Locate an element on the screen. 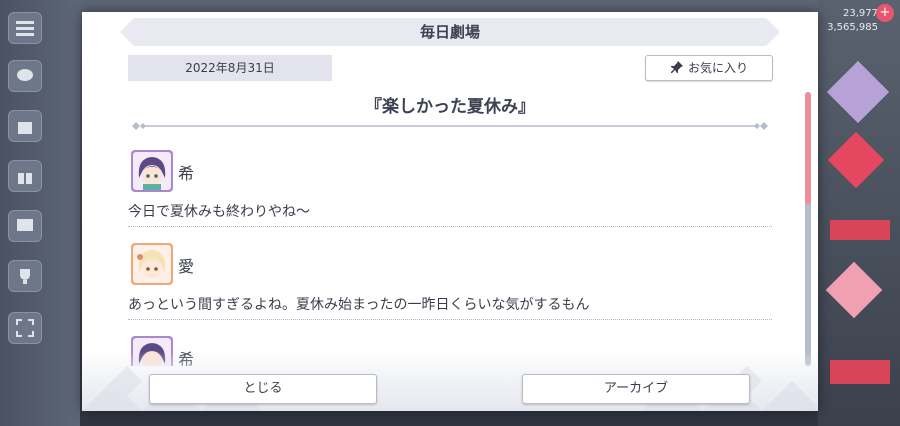  scrollbar-thumb is located at coordinates (808, 148).